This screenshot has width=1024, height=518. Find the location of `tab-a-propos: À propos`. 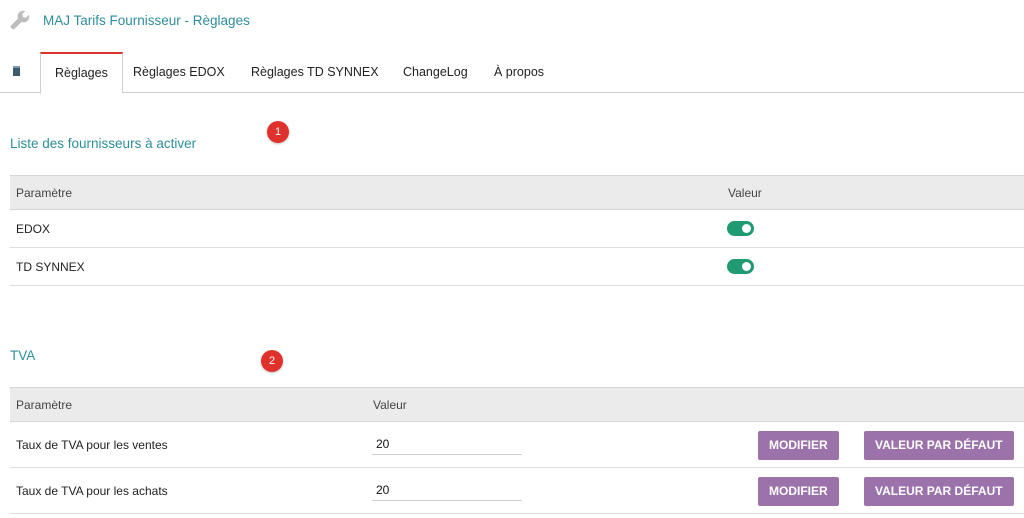

tab-a-propos: À propos is located at coordinates (519, 72).